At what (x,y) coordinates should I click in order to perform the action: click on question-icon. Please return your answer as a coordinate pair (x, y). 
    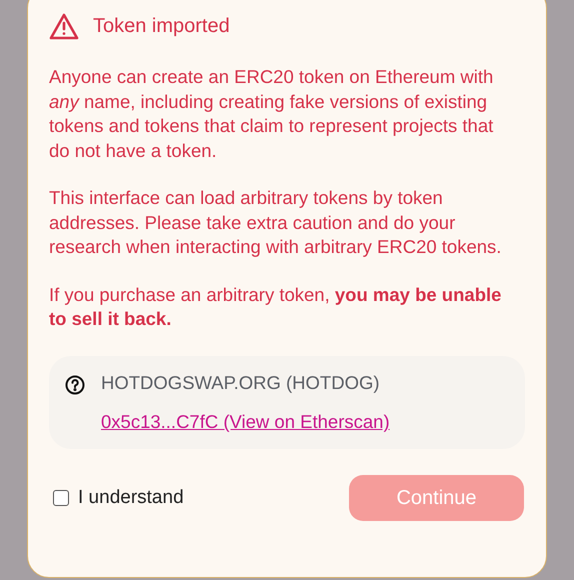
    Looking at the image, I should click on (75, 384).